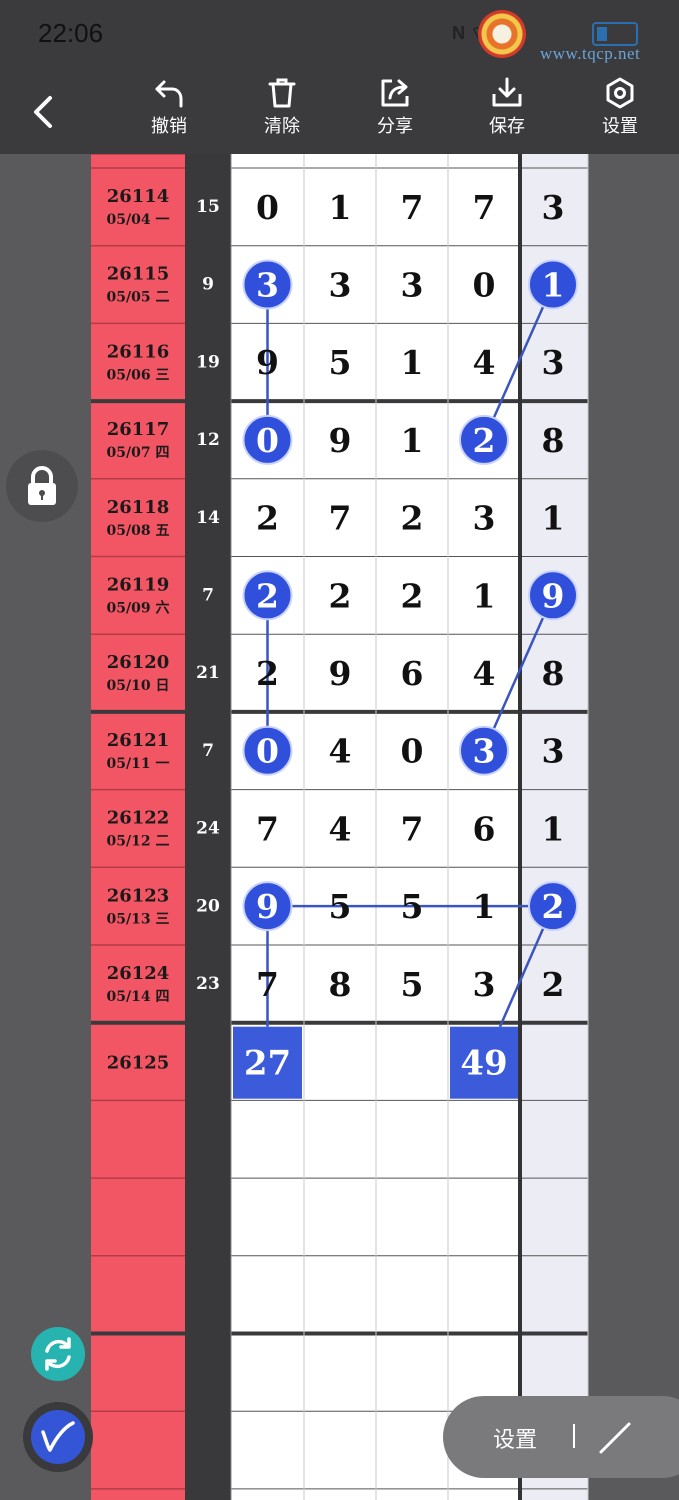 The image size is (679, 1500). Describe the element at coordinates (138, 818) in the screenshot. I see `issue-number: 26122` at that location.